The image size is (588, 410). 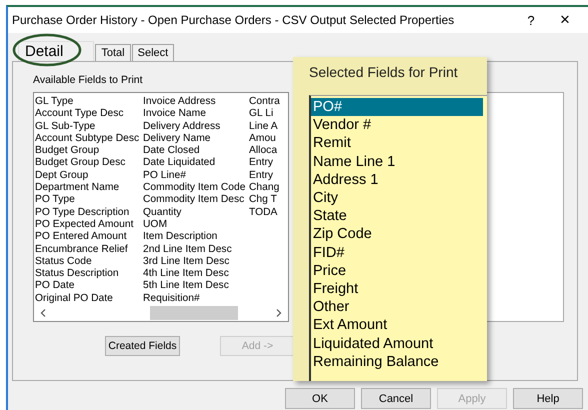 What do you see at coordinates (89, 151) in the screenshot?
I see `list-item: Budget Group` at bounding box center [89, 151].